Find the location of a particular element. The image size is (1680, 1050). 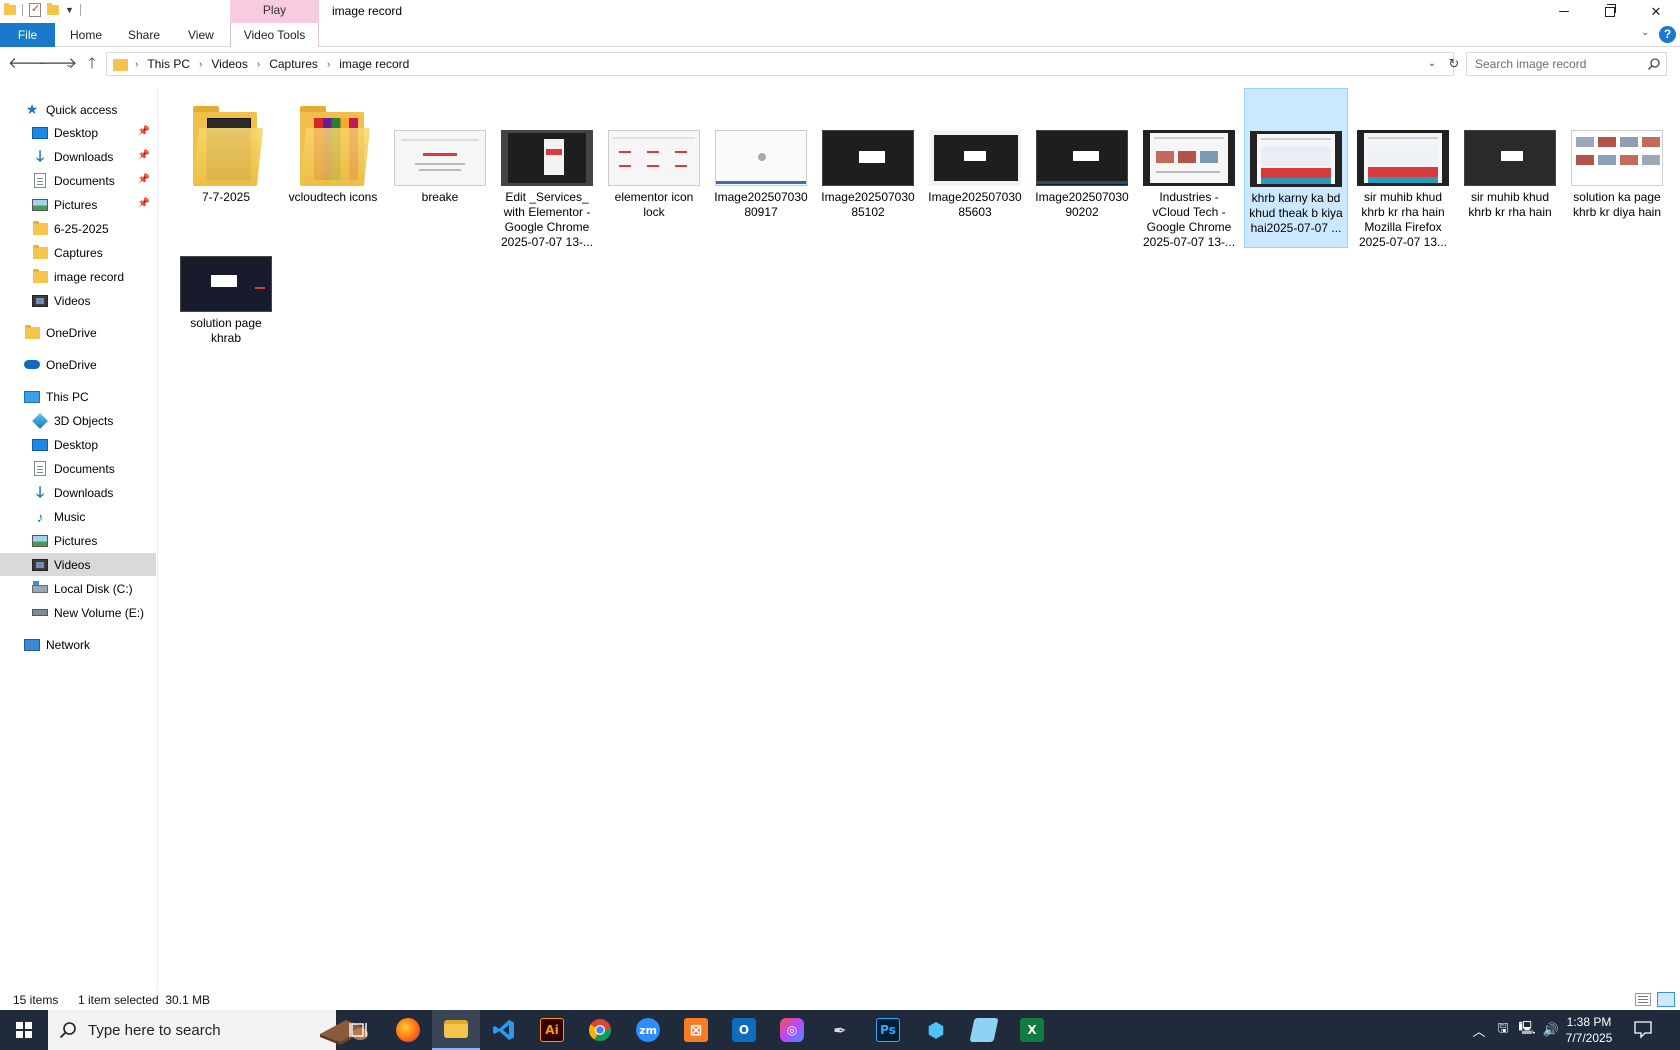

file-item-image: Image20250703085102 is located at coordinates (868, 157).